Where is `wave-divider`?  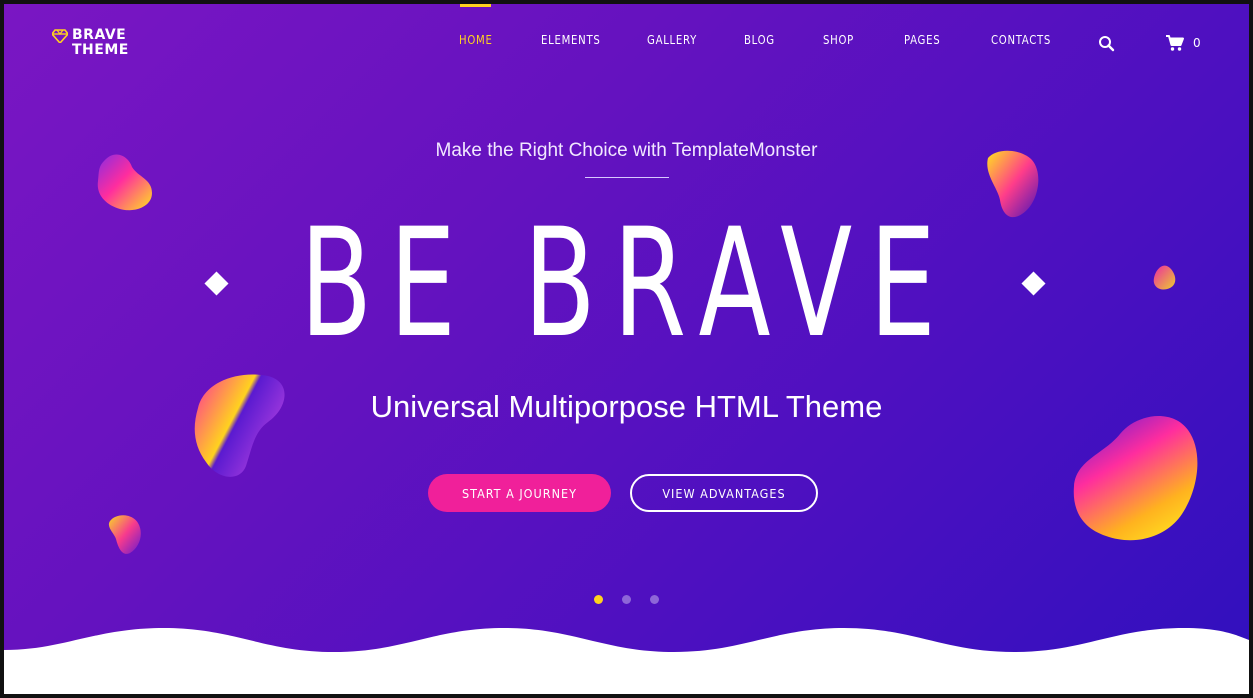 wave-divider is located at coordinates (626, 661).